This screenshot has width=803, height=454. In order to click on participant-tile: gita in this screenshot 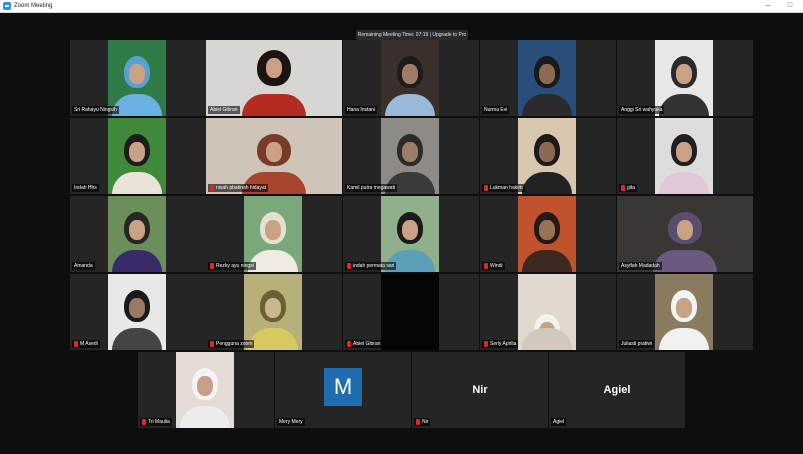, I will do `click(685, 156)`.